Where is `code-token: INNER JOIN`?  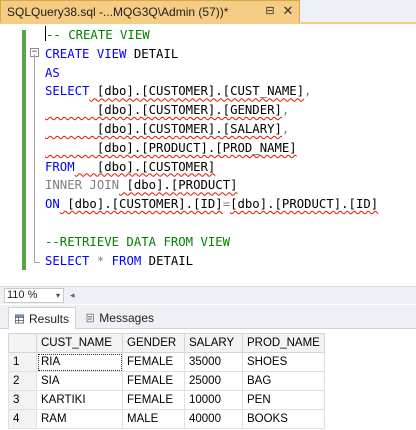
code-token: INNER JOIN is located at coordinates (82, 185).